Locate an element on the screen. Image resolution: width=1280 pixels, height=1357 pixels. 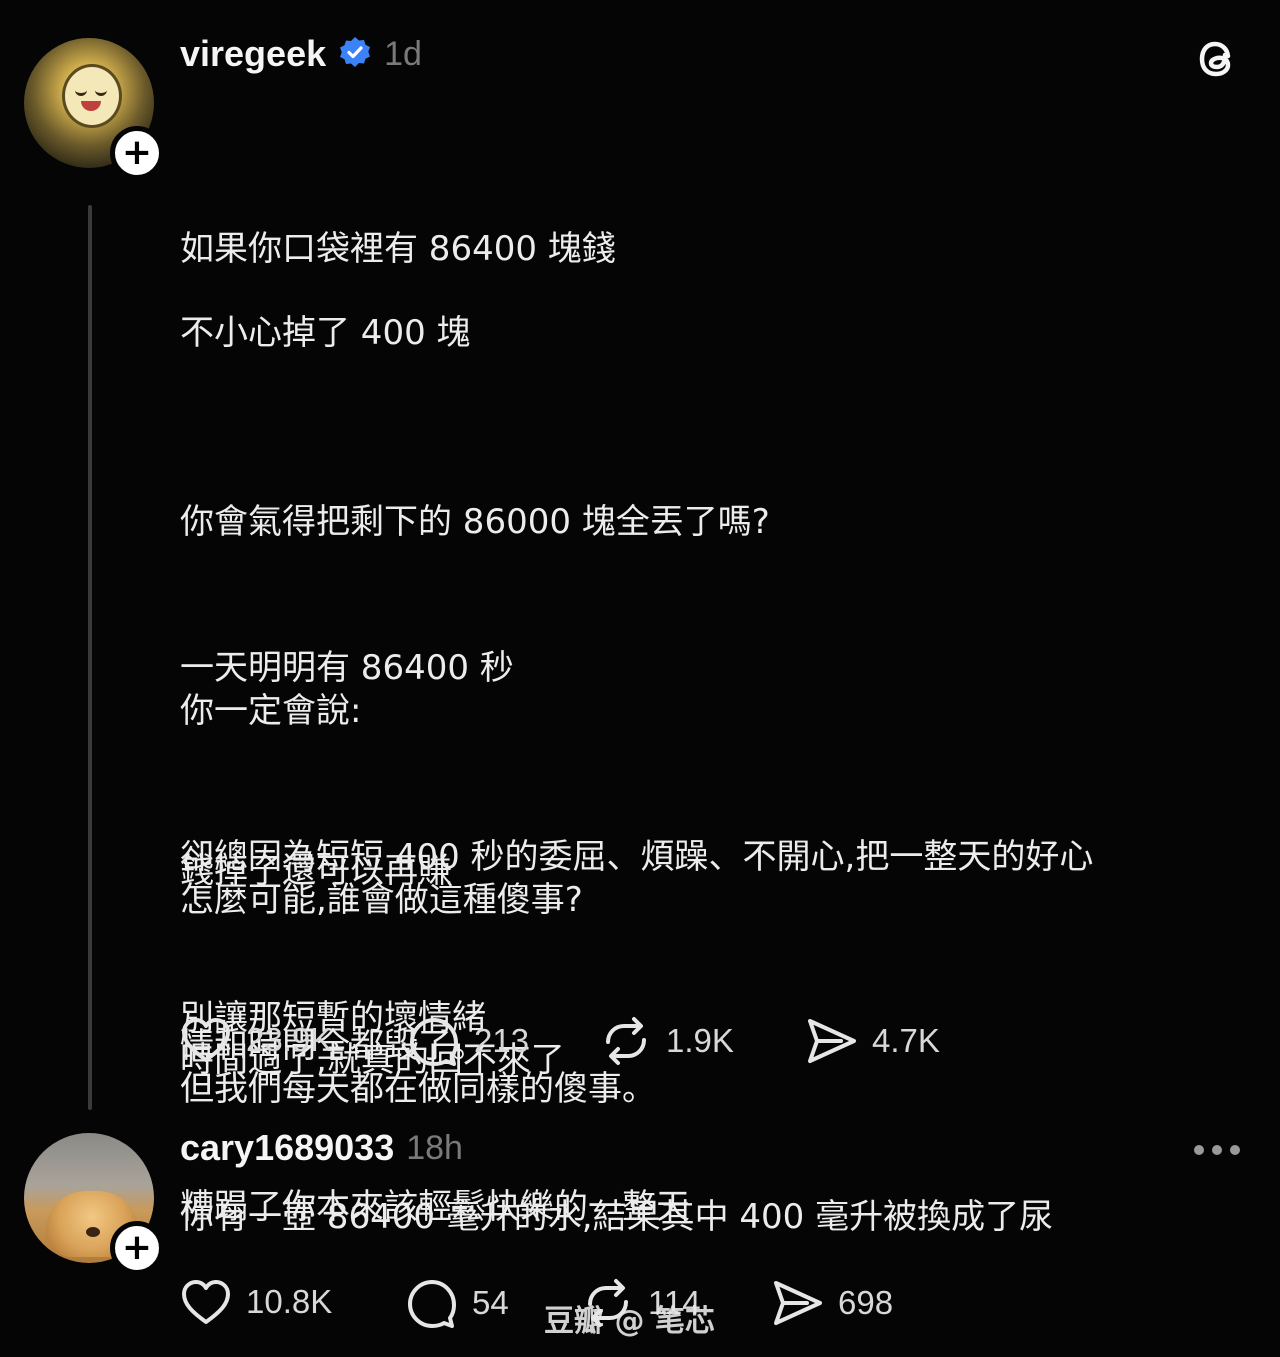
reply-text: 你有一壺 86400 毫升的水,結果其中 400 毫升被換成了尿 is located at coordinates (617, 1217).